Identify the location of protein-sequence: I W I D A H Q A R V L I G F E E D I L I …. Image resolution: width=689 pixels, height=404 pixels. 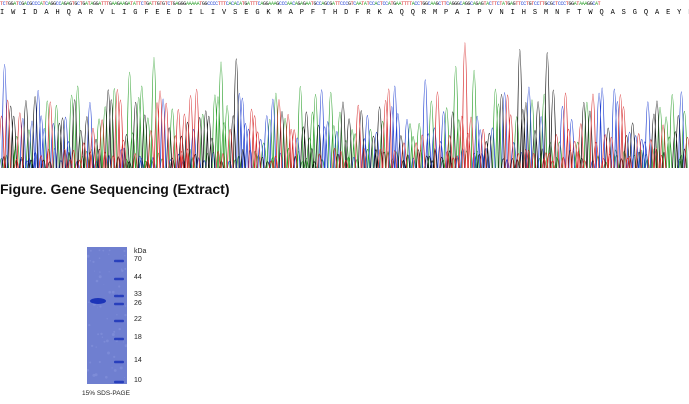
(344, 13).